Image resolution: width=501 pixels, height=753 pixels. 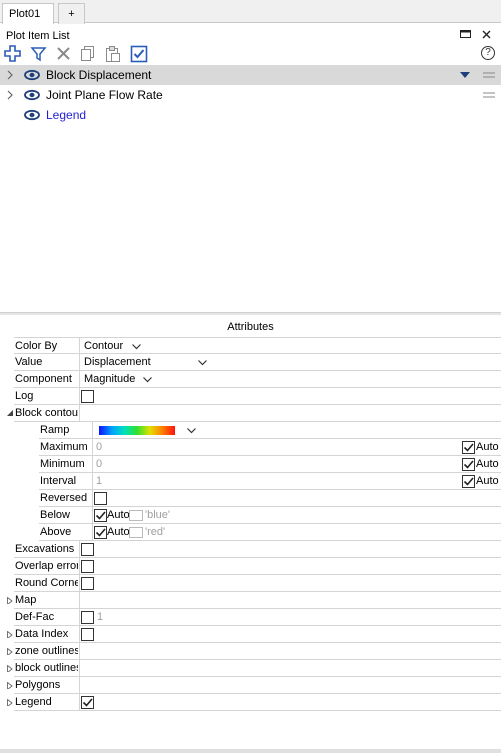 I want to click on plot-item-label: Block Displacement, so click(x=99, y=75).